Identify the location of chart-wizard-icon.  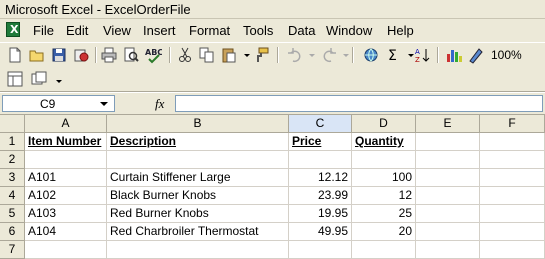
(454, 55).